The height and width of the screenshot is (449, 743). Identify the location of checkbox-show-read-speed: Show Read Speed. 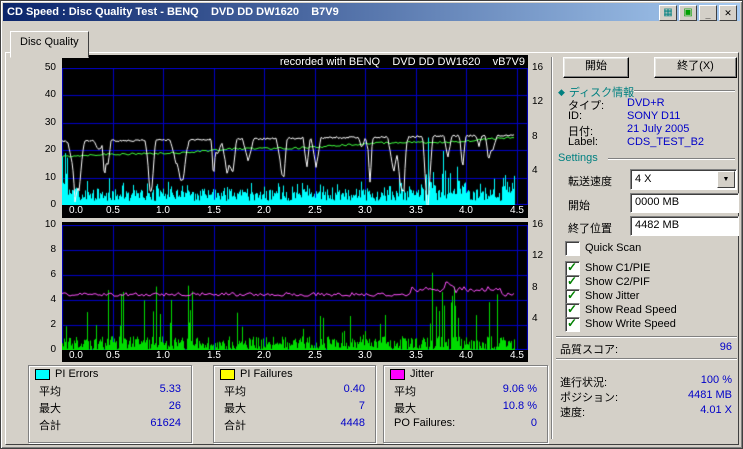
(621, 310).